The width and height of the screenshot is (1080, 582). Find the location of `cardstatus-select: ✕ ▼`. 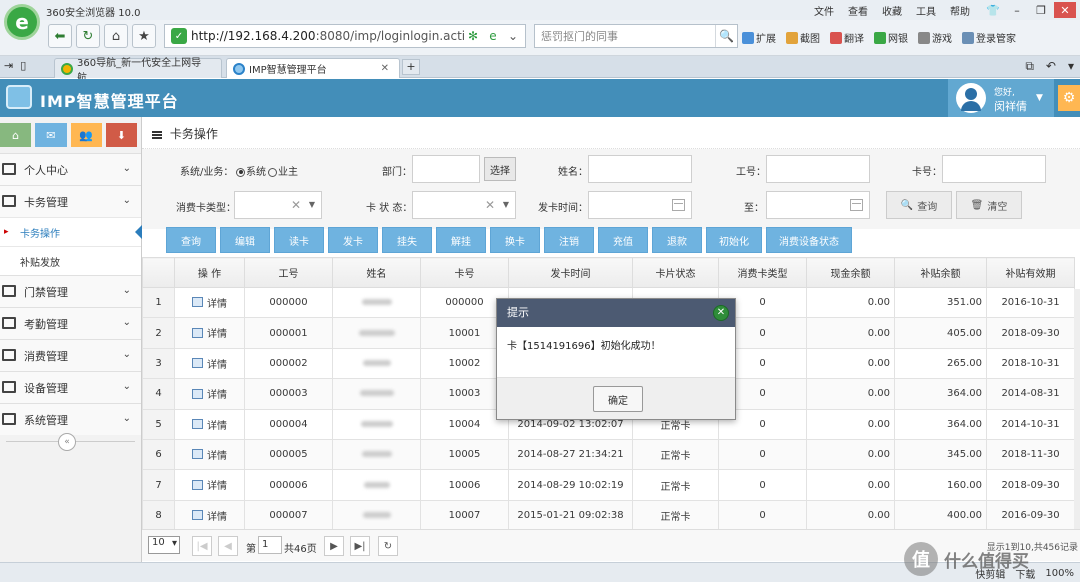

cardstatus-select: ✕ ▼ is located at coordinates (464, 205).